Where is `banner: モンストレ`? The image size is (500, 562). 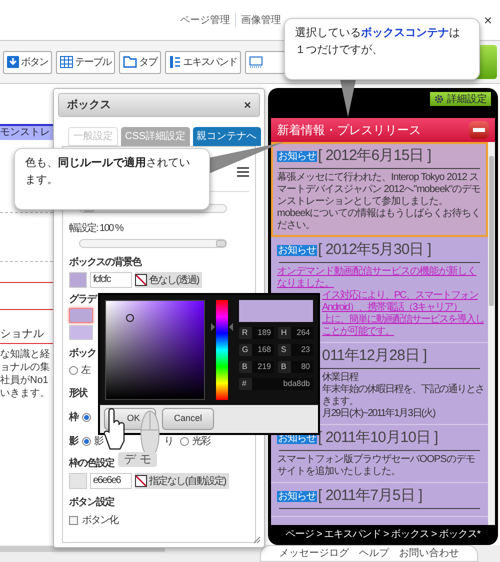 banner: モンストレ is located at coordinates (26, 132).